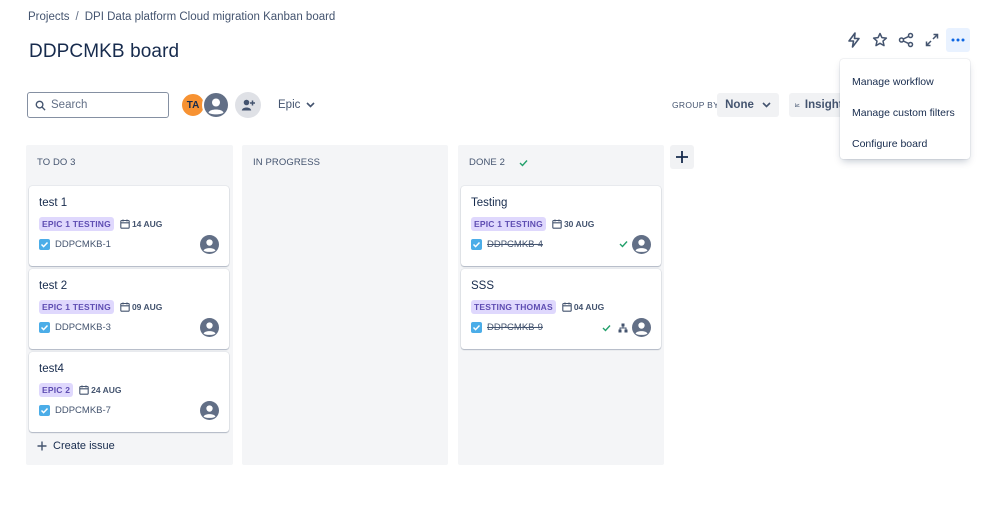 This screenshot has height=527, width=998. Describe the element at coordinates (483, 286) in the screenshot. I see `card-title: SSS` at that location.